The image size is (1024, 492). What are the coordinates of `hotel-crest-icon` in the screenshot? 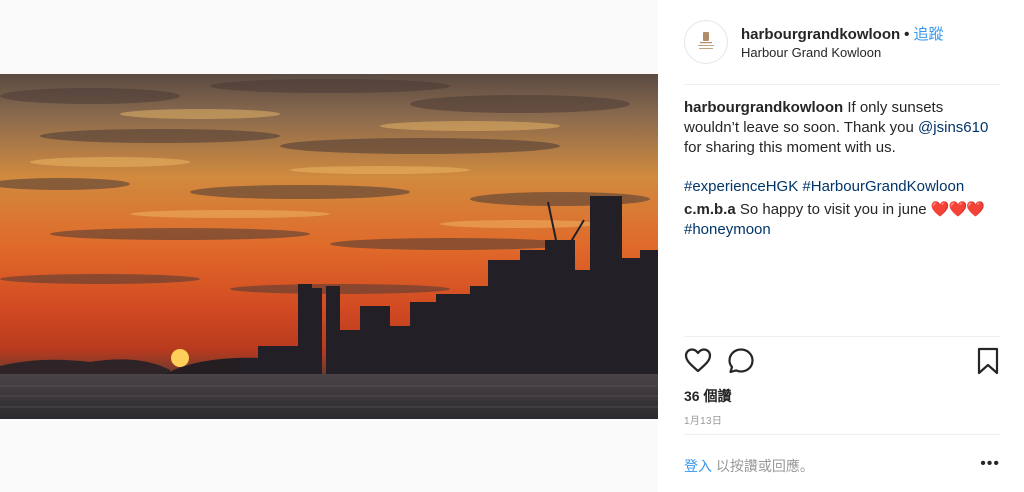 It's located at (706, 42).